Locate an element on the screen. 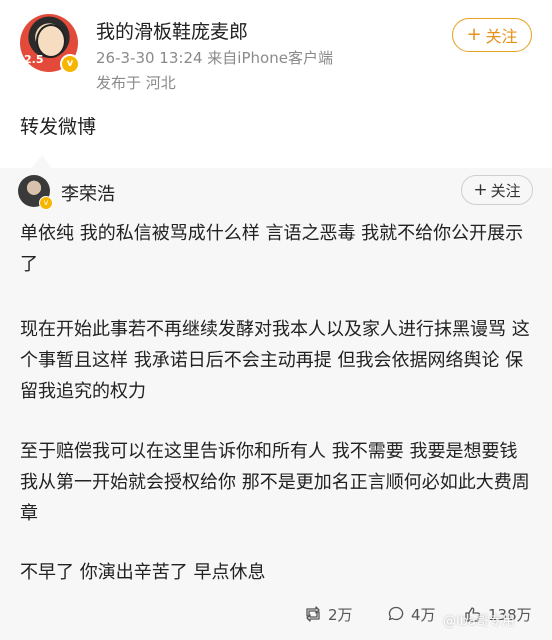  username: 我的滑板鞋庞麦郎 is located at coordinates (172, 30).